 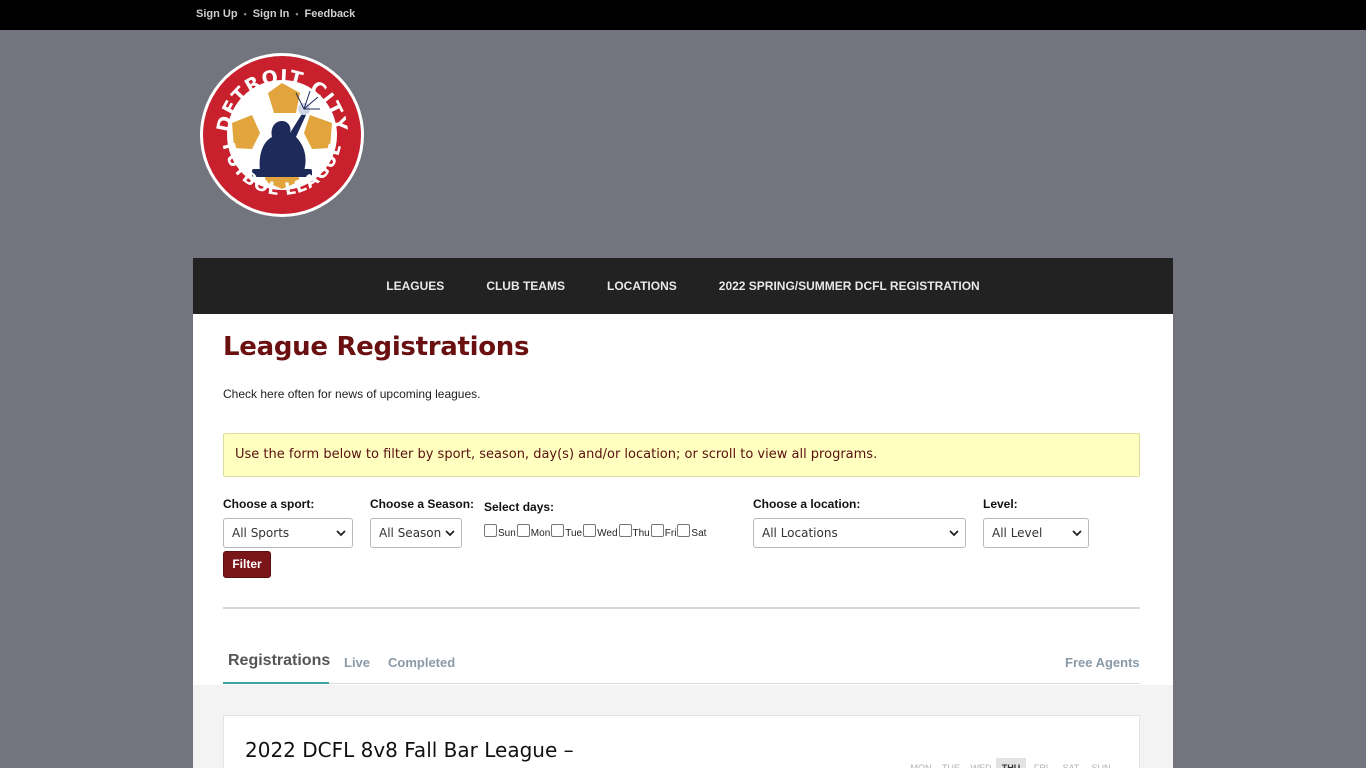 I want to click on day-checkbox-thu, so click(x=625, y=530).